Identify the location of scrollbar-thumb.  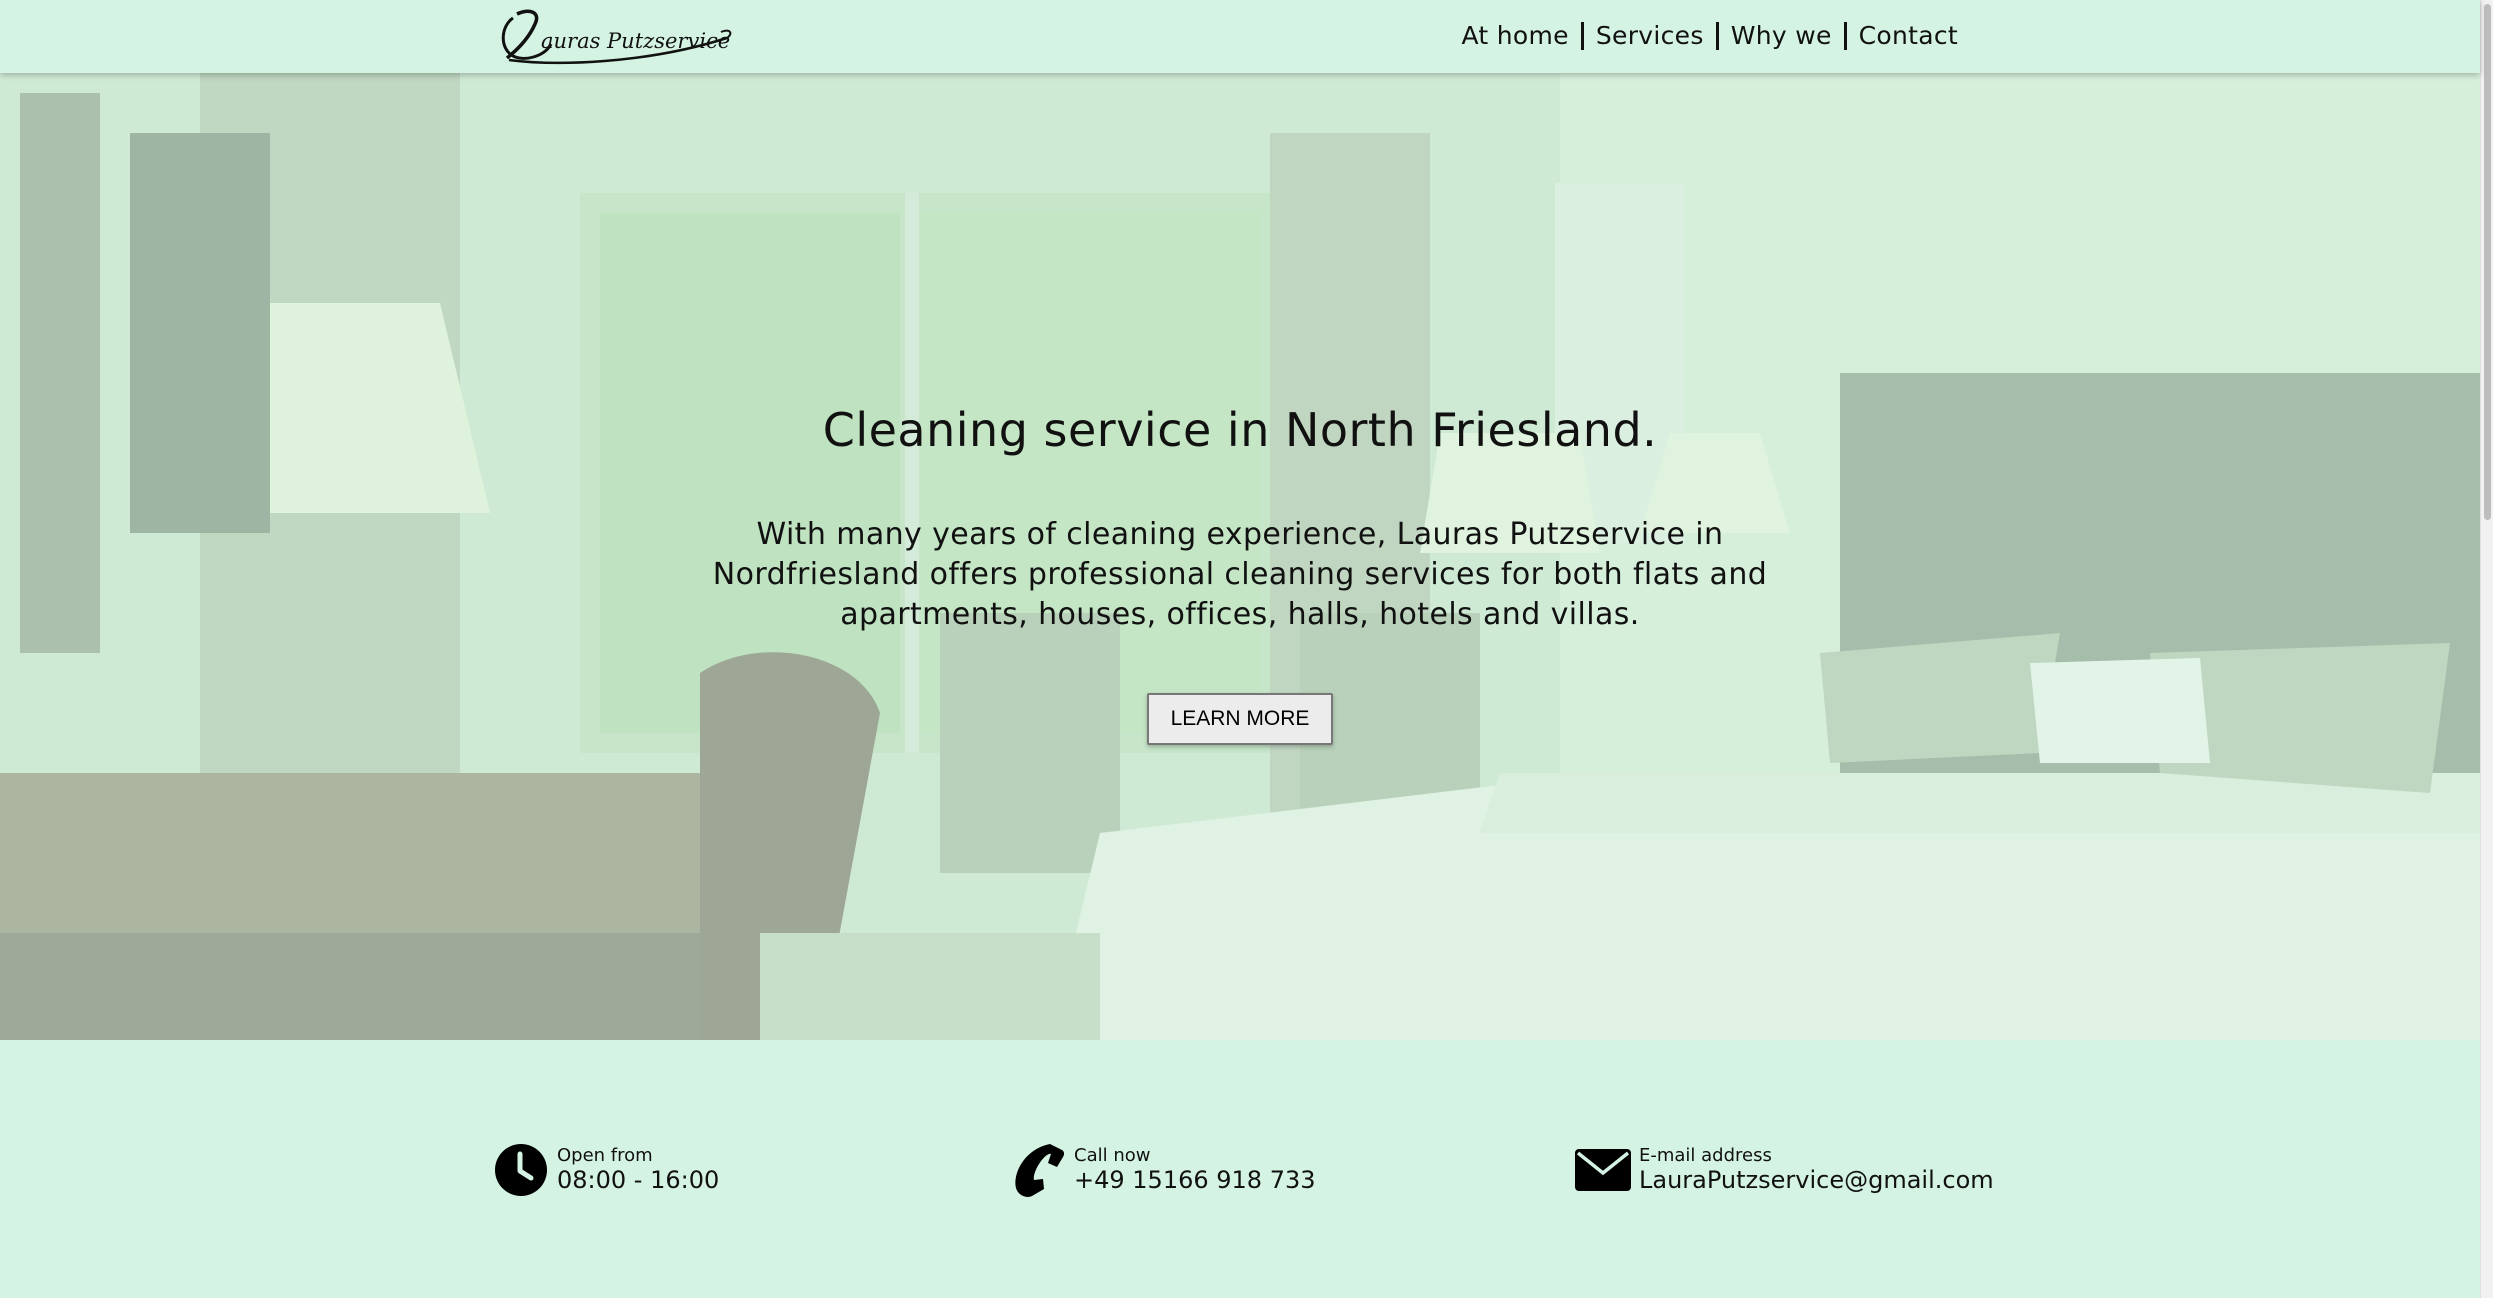
(2487, 262).